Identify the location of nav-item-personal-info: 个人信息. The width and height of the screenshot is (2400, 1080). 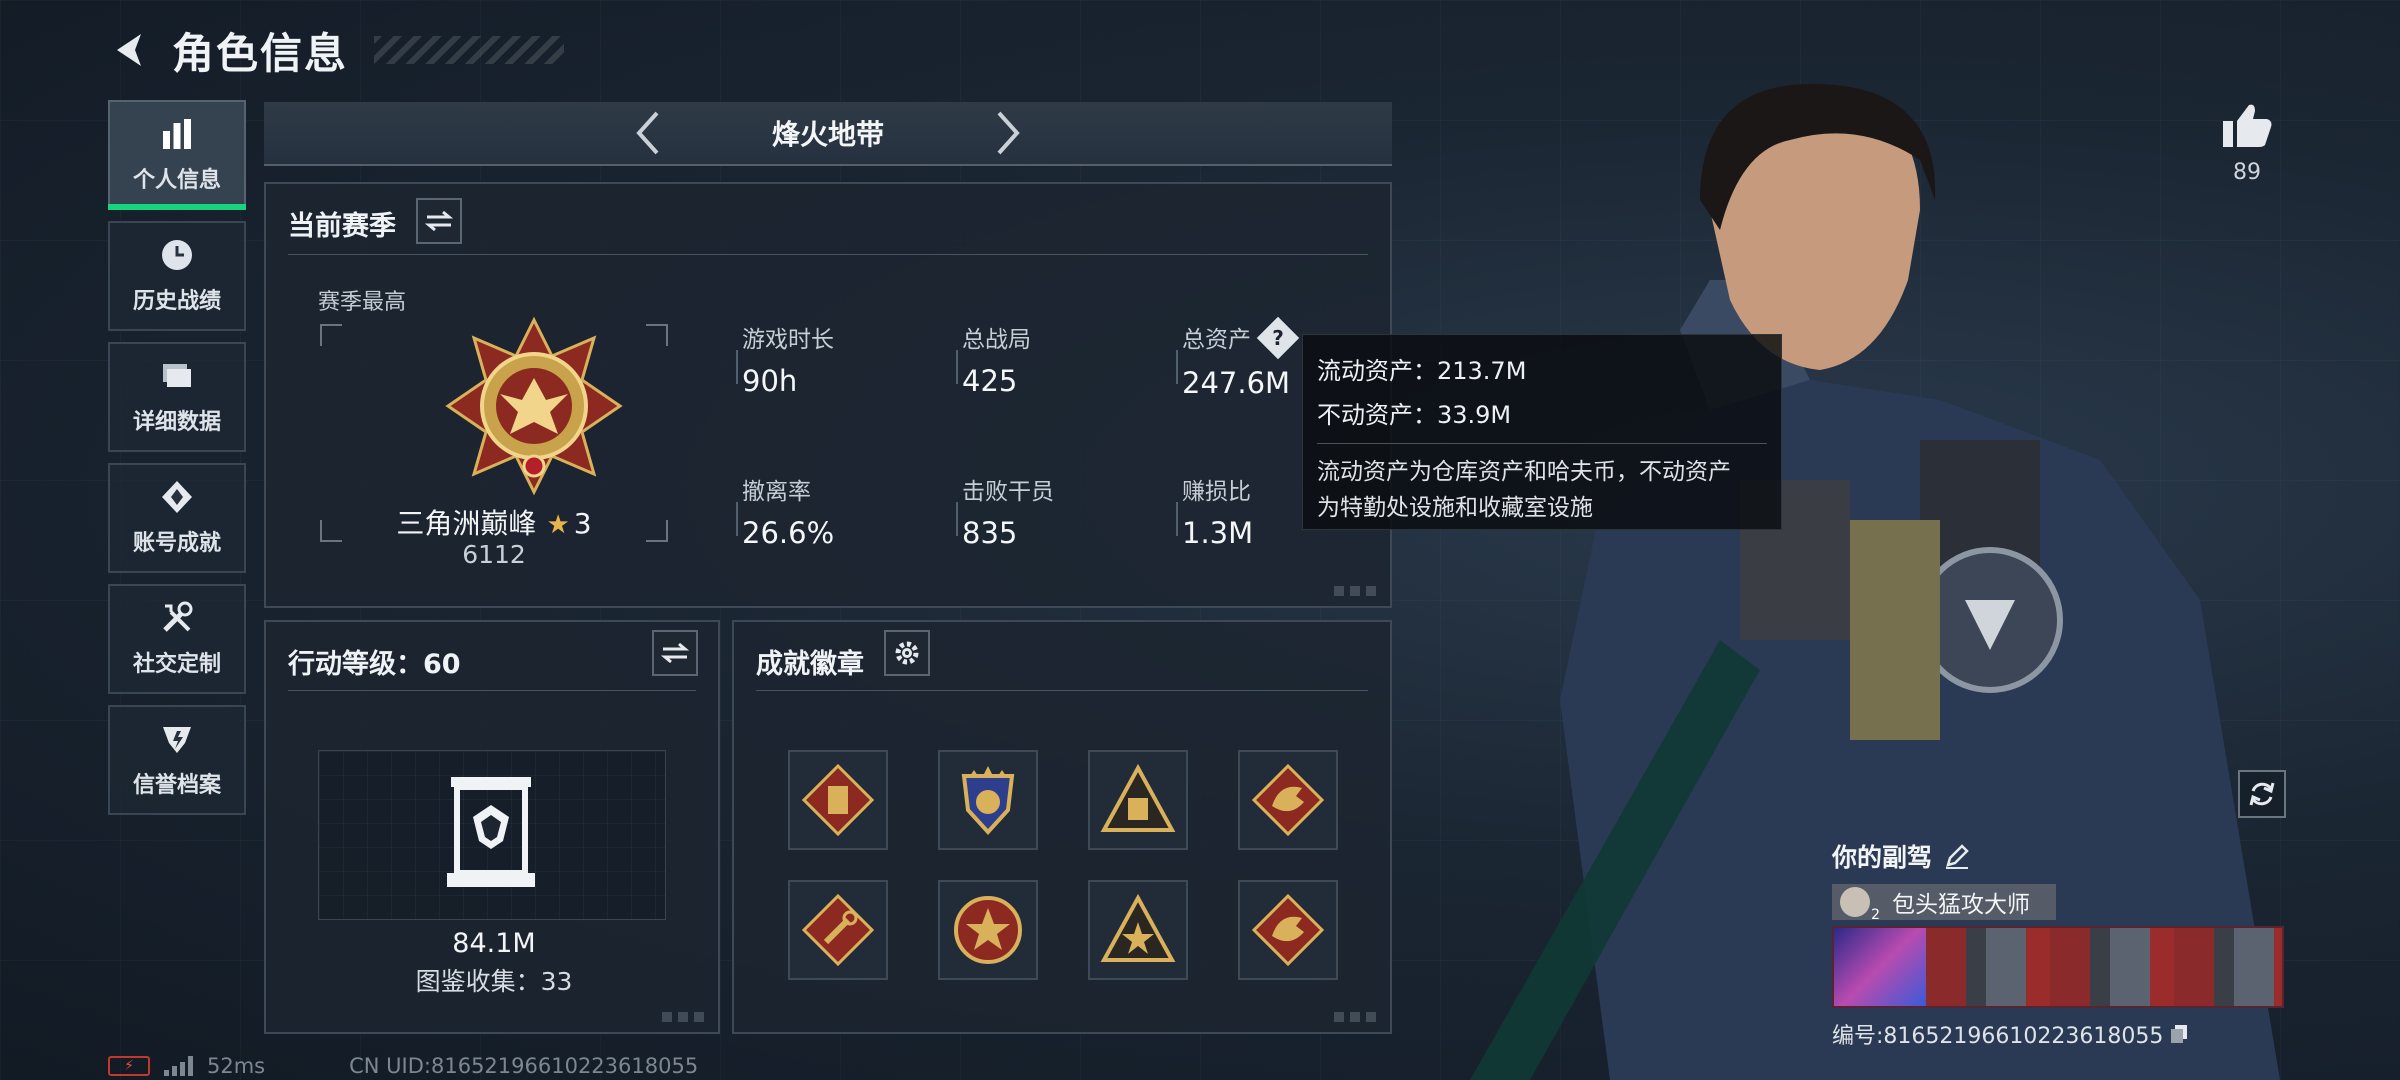
(177, 155).